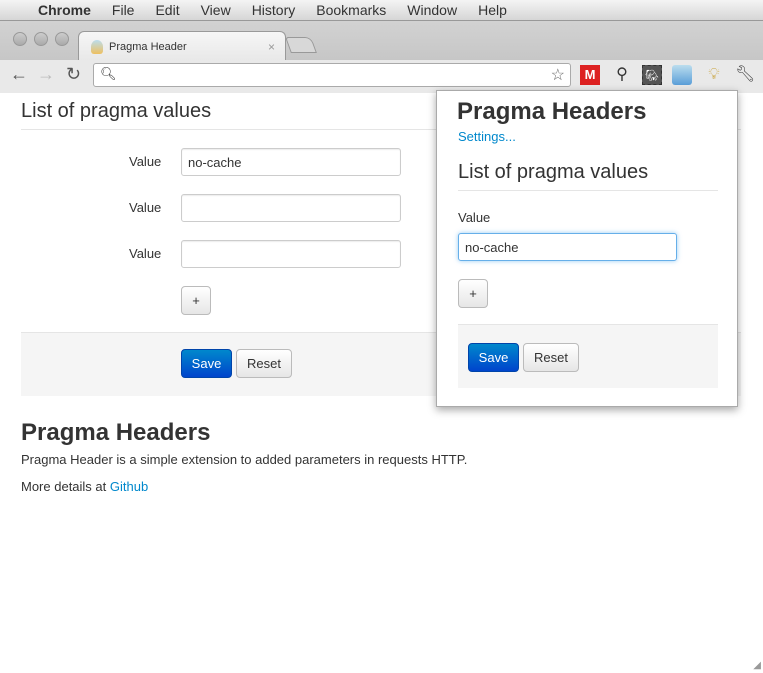 The width and height of the screenshot is (763, 673). I want to click on wrench-menu-icon: 🔧︎, so click(745, 75).